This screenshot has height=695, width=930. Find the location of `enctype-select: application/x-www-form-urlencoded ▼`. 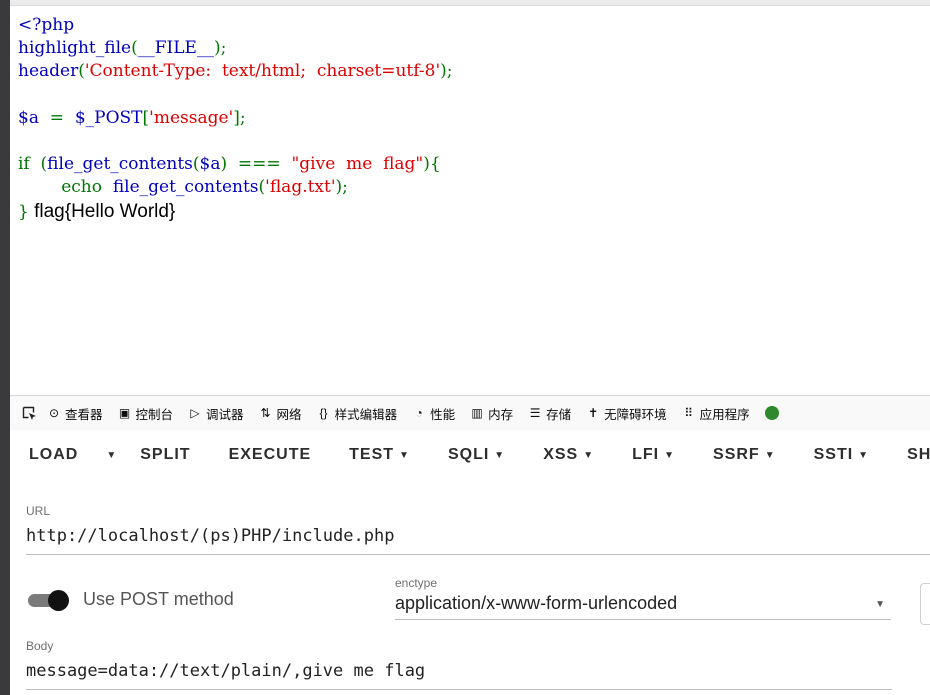

enctype-select: application/x-www-form-urlencoded ▼ is located at coordinates (643, 606).